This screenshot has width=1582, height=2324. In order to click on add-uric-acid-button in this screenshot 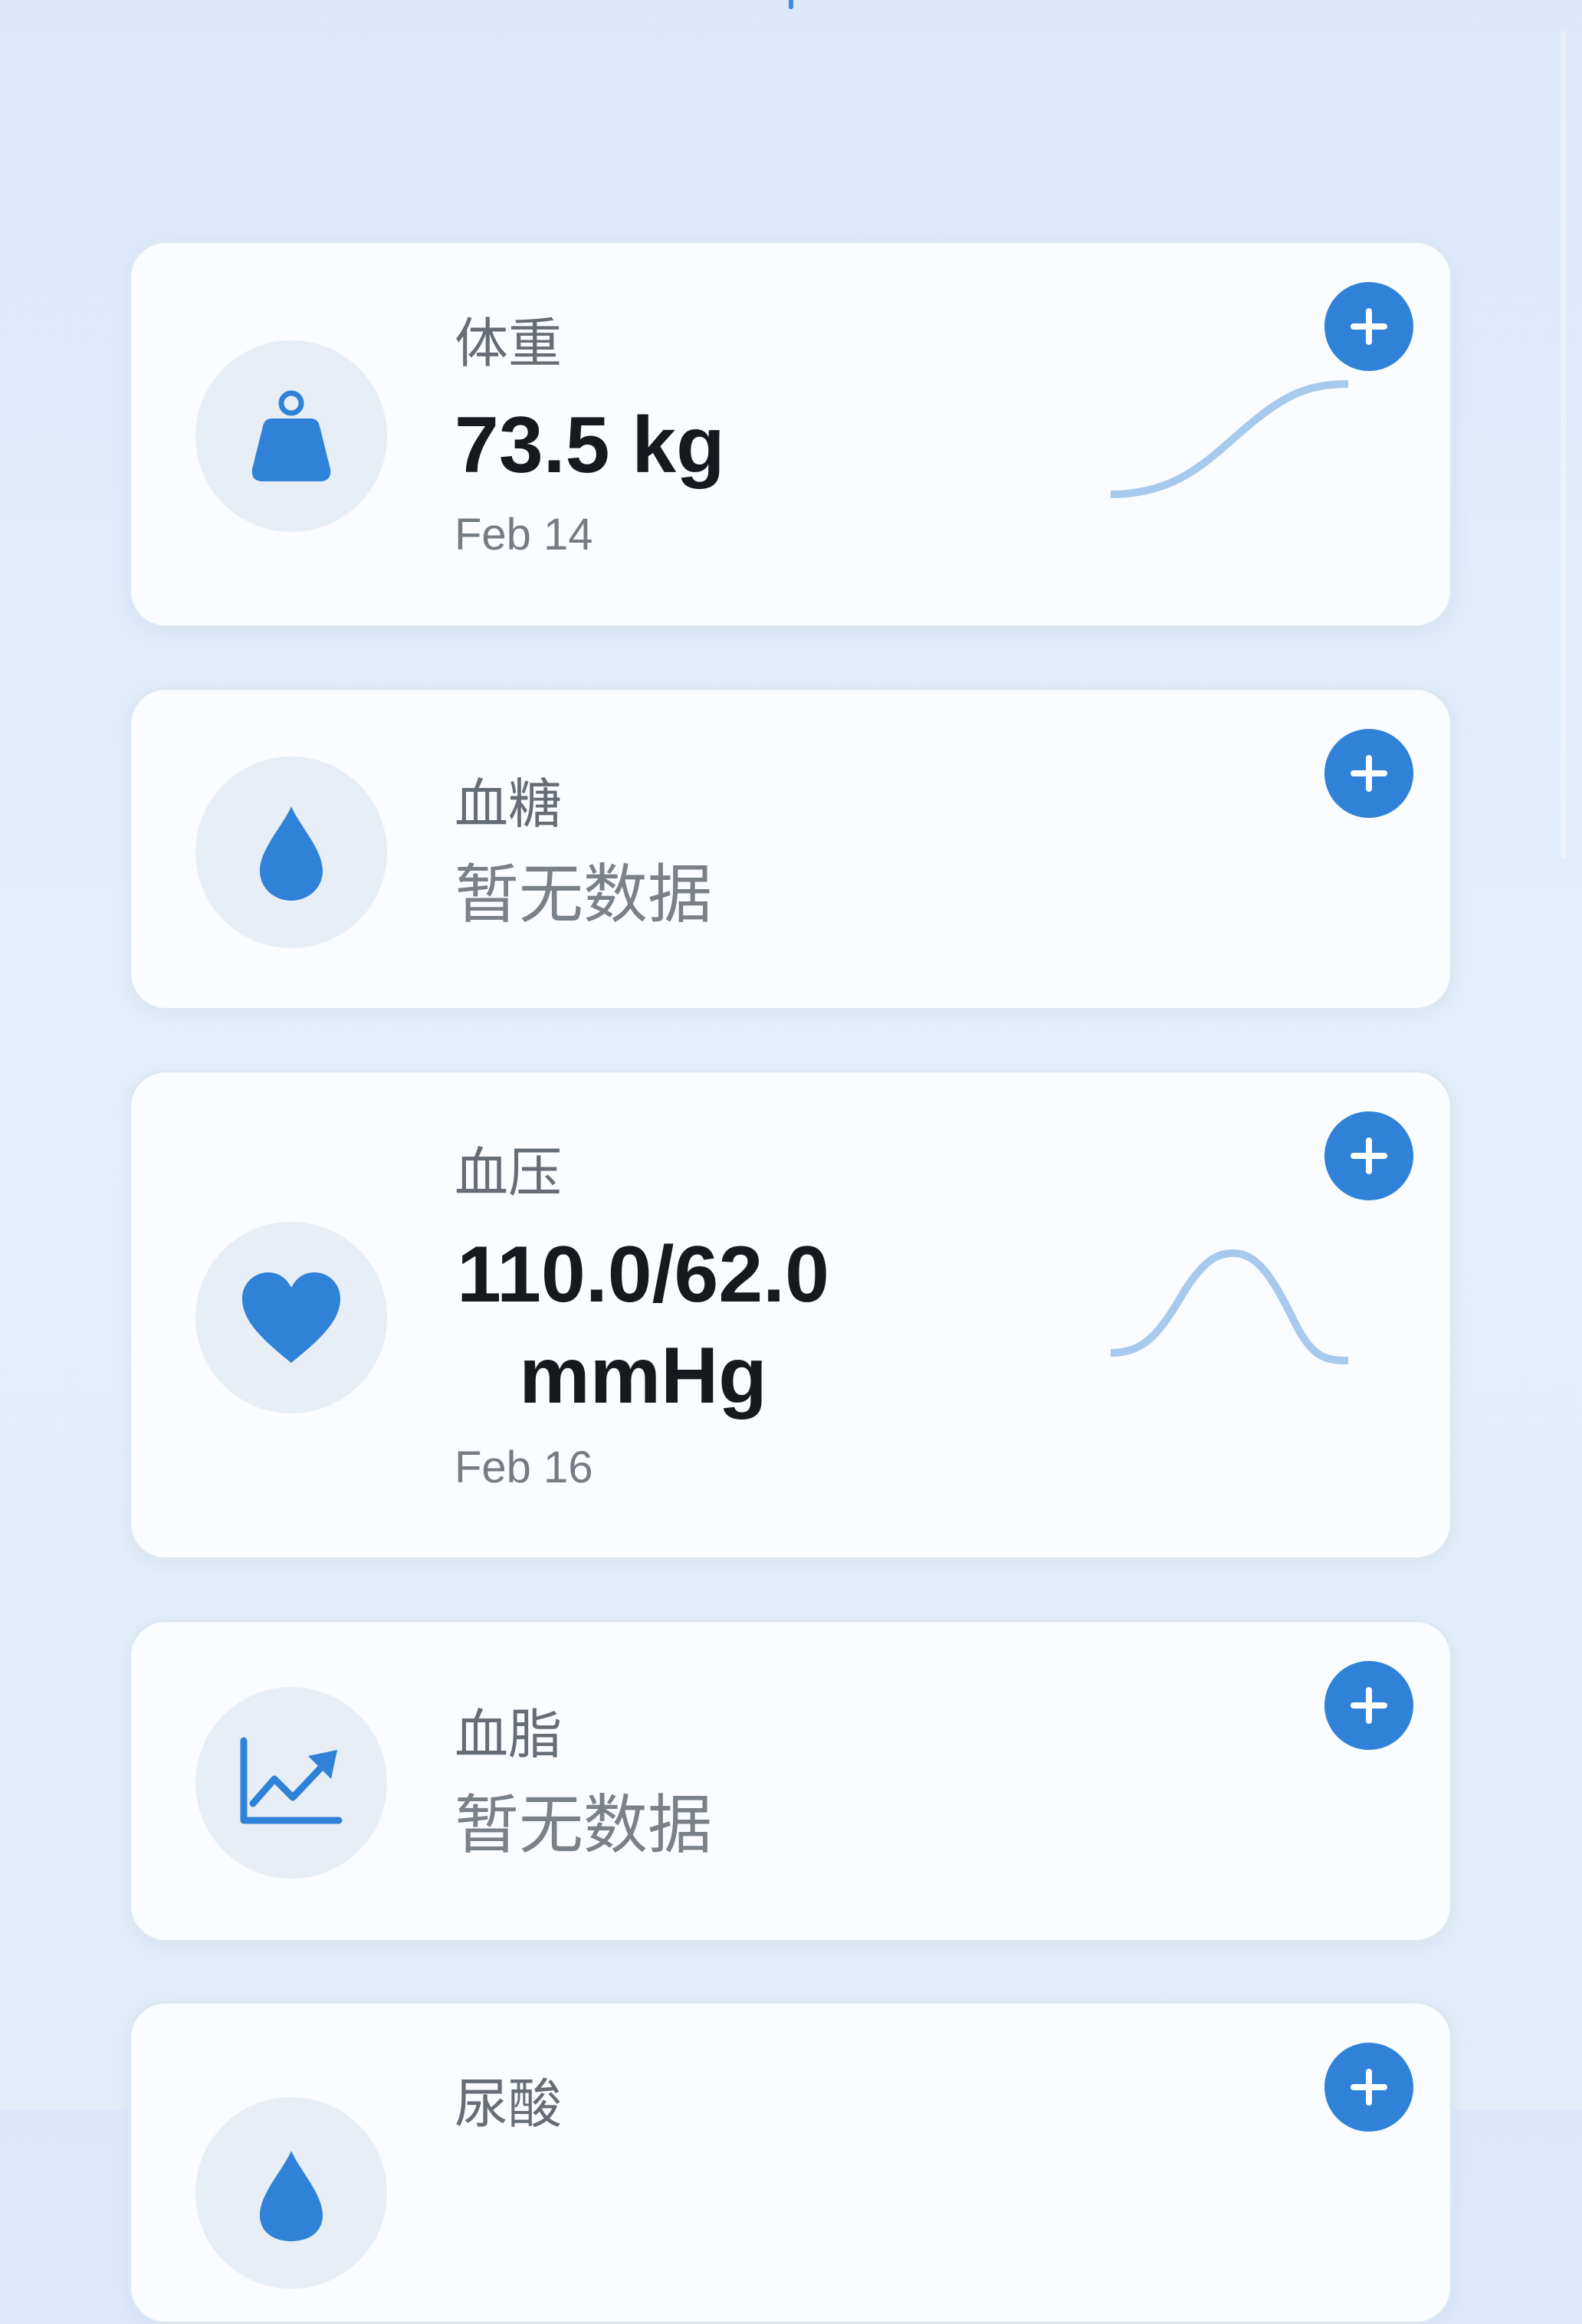, I will do `click(1369, 2087)`.